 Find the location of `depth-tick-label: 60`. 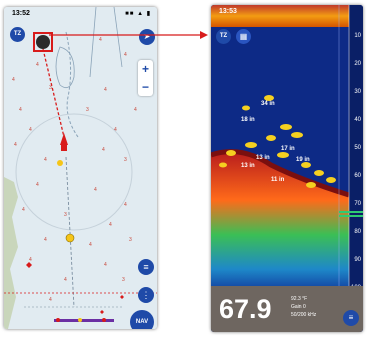

depth-tick-label: 60 is located at coordinates (357, 176).